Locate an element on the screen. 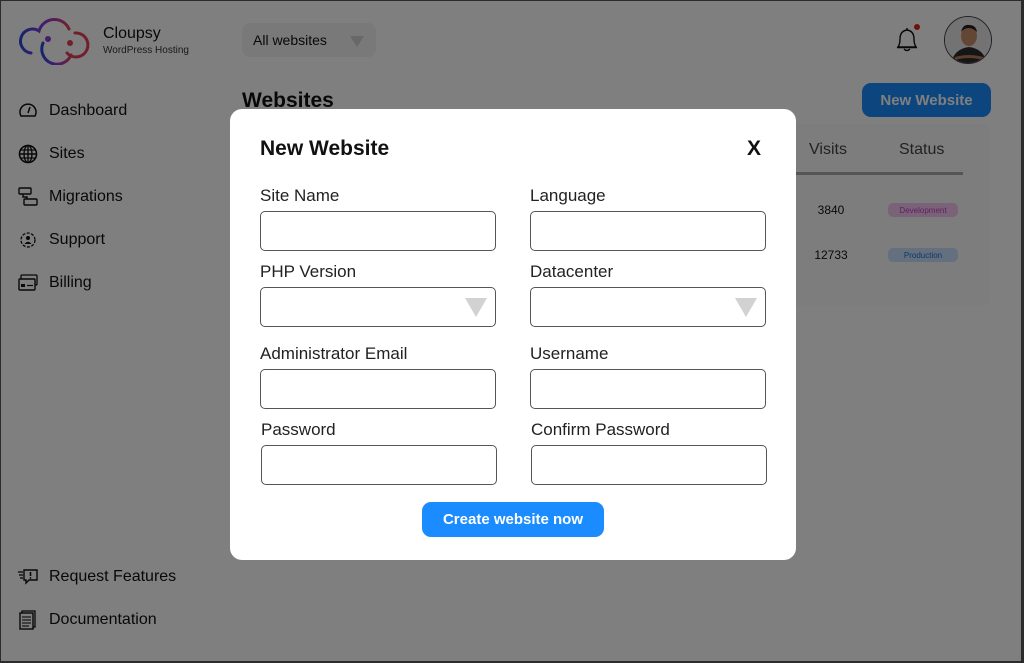 Image resolution: width=1024 pixels, height=663 pixels. confirm-password-field-group: Confirm Password is located at coordinates (649, 452).